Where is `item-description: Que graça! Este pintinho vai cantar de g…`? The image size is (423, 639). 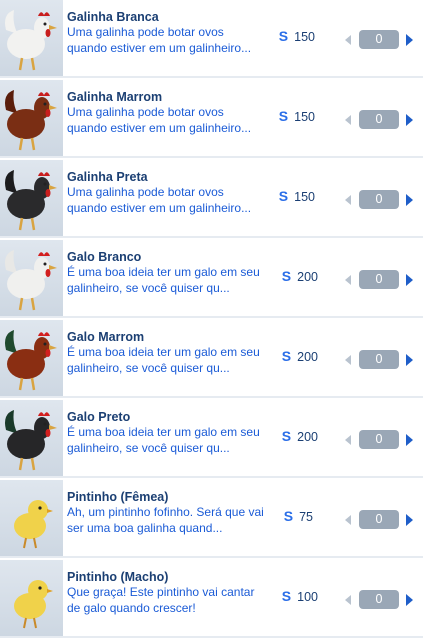 item-description: Que graça! Este pintinho vai cantar de g… is located at coordinates (161, 600).